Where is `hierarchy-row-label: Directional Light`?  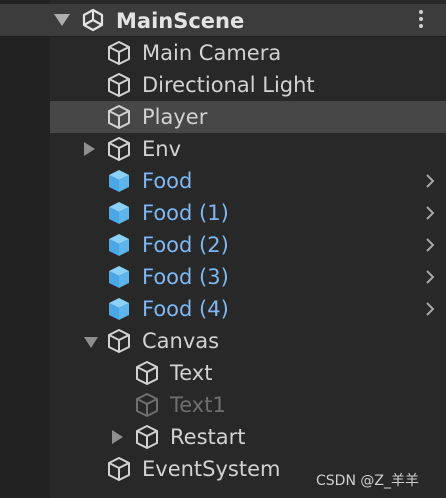 hierarchy-row-label: Directional Light is located at coordinates (228, 85).